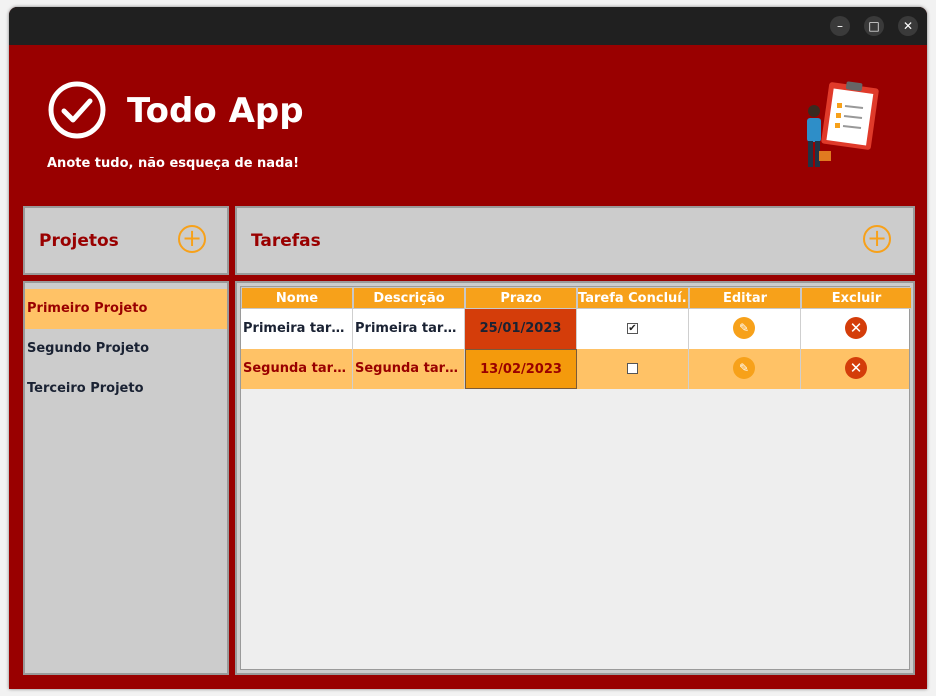 Image resolution: width=936 pixels, height=696 pixels. Describe the element at coordinates (521, 298) in the screenshot. I see `column-header-prazo: Prazo` at that location.